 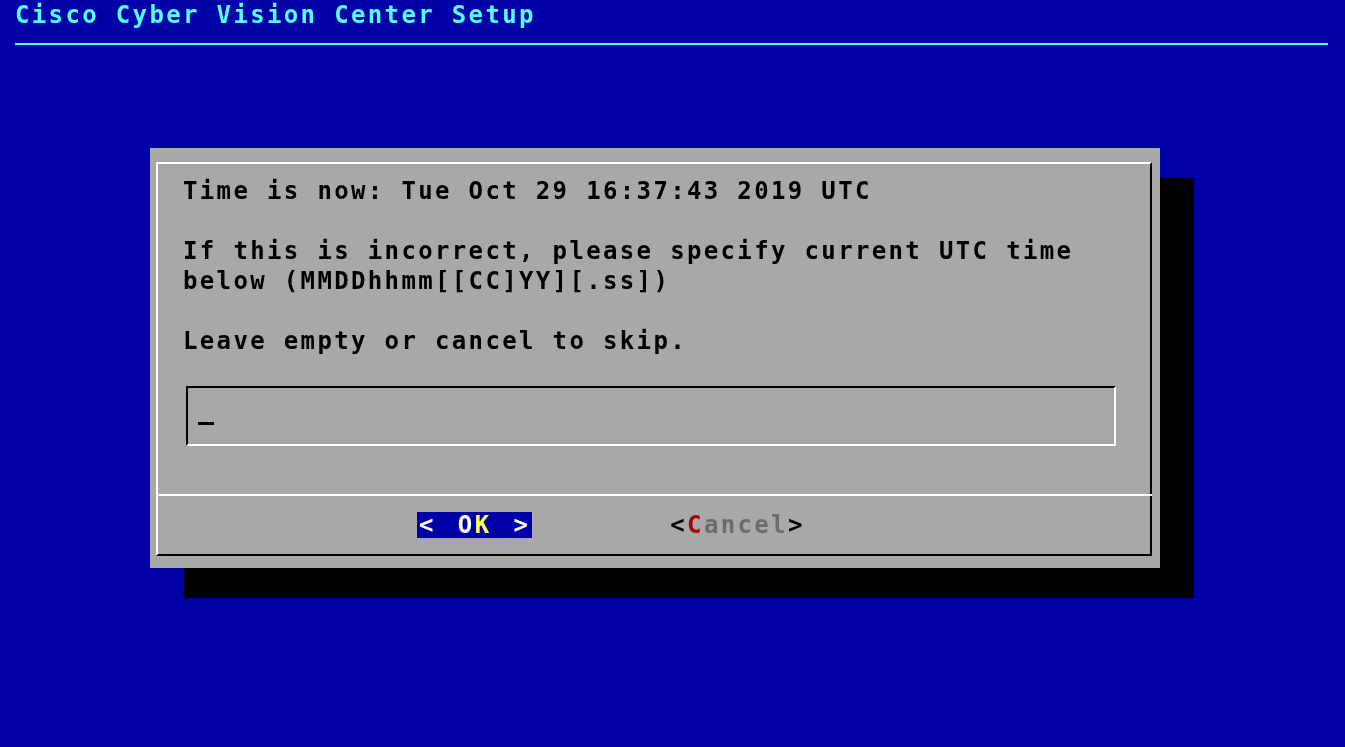 I want to click on dialog-text: Leave empty or cancel to skip., so click(x=435, y=341).